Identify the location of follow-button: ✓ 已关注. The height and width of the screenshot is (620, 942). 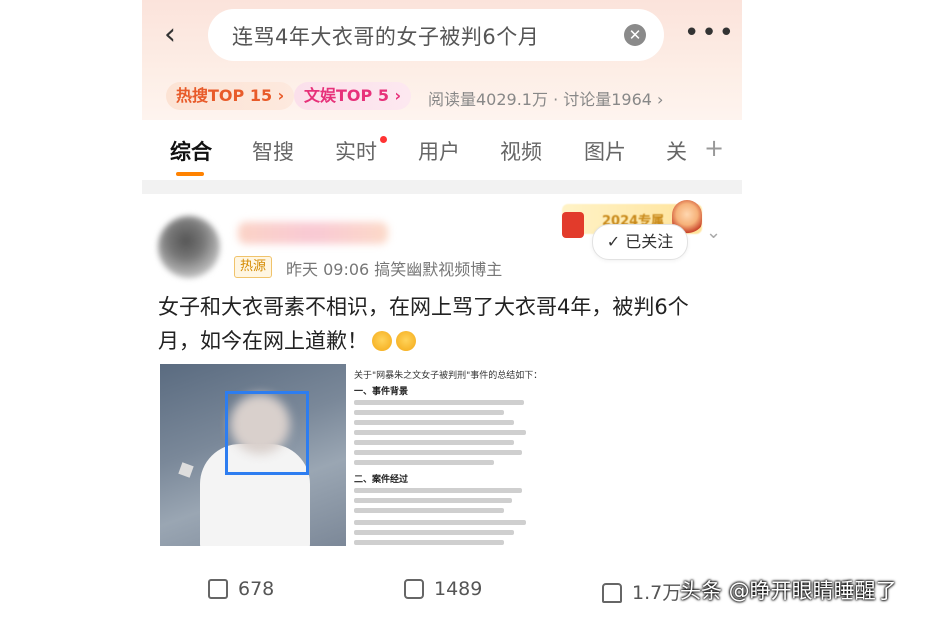
(640, 242).